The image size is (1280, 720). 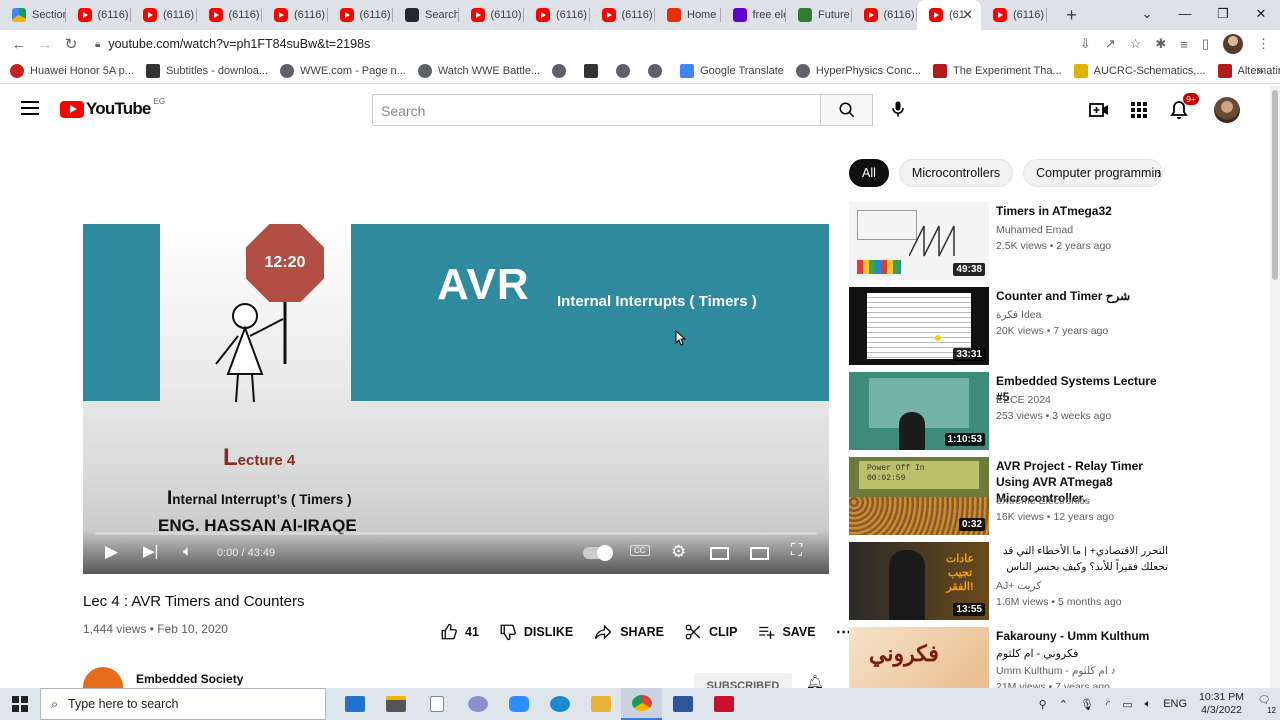 I want to click on recommendation-thumbnail: 49:38, so click(x=919, y=241).